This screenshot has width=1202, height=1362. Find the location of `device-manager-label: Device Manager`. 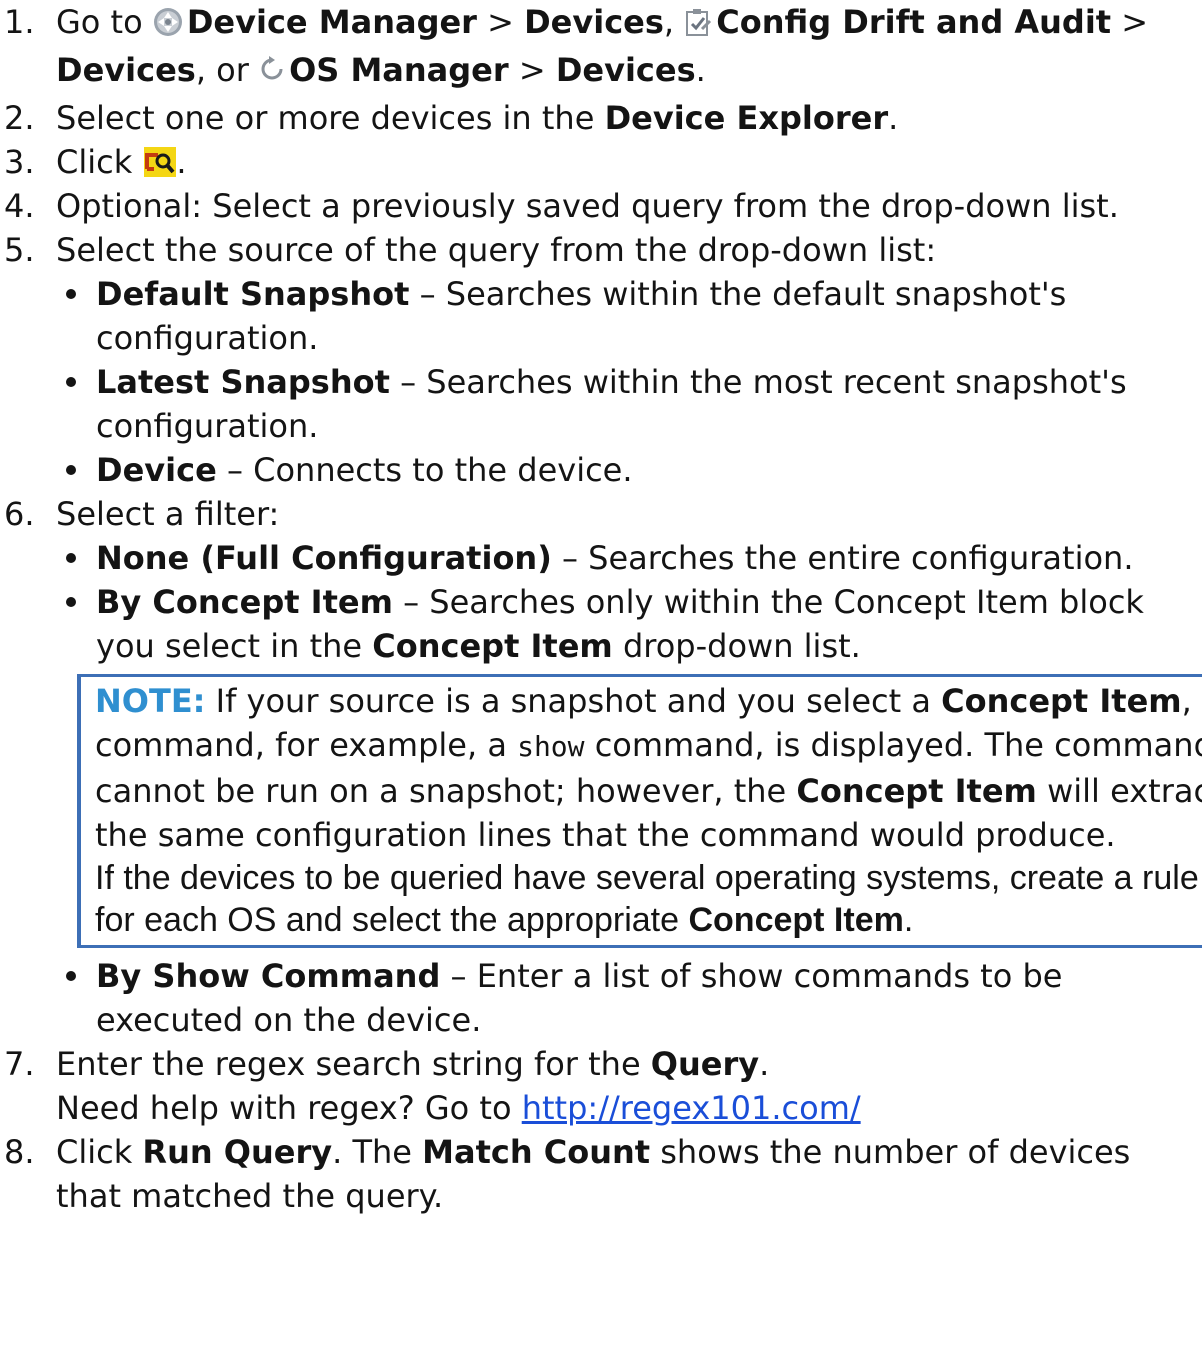

device-manager-label: Device Manager is located at coordinates (331, 22).